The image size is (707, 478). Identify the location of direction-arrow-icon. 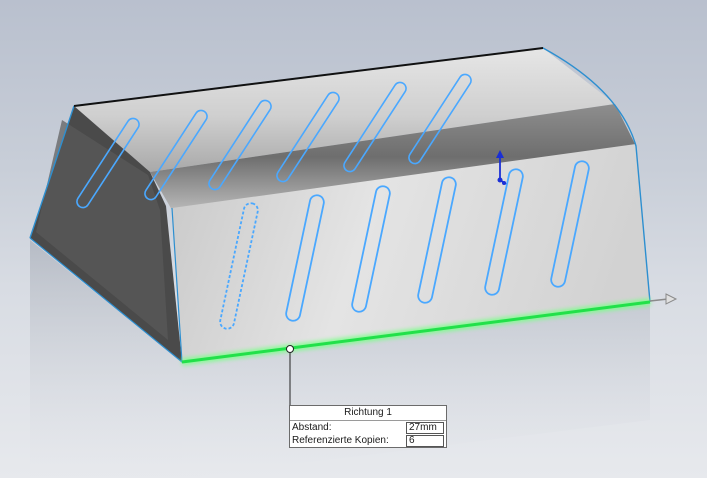
(663, 299).